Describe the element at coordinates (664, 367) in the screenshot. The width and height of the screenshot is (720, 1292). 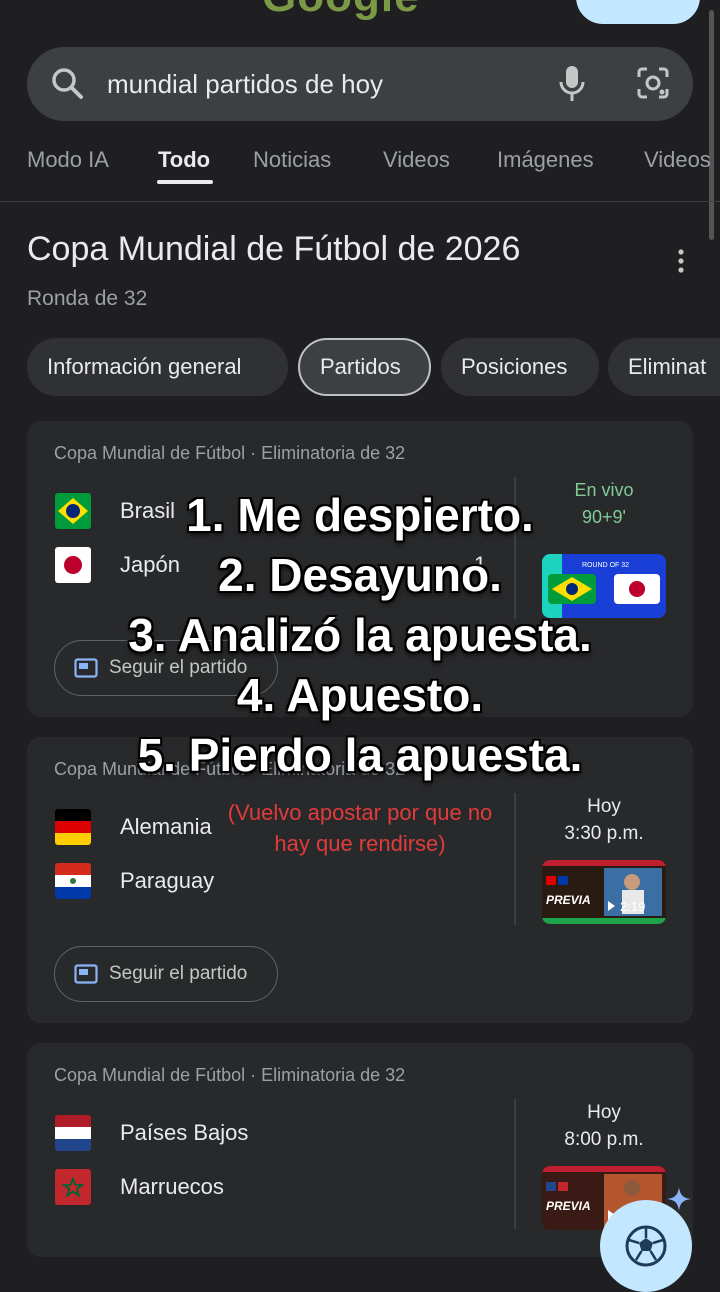
I see `chip-eliminatorias: Eliminat` at that location.